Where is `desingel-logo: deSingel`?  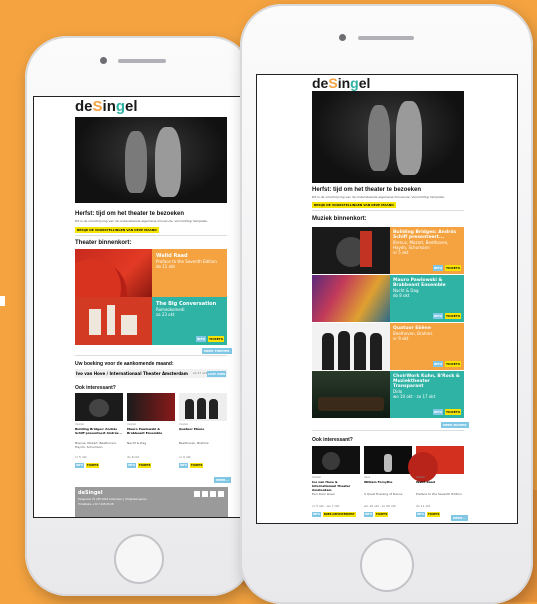 desingel-logo: deSingel is located at coordinates (106, 106).